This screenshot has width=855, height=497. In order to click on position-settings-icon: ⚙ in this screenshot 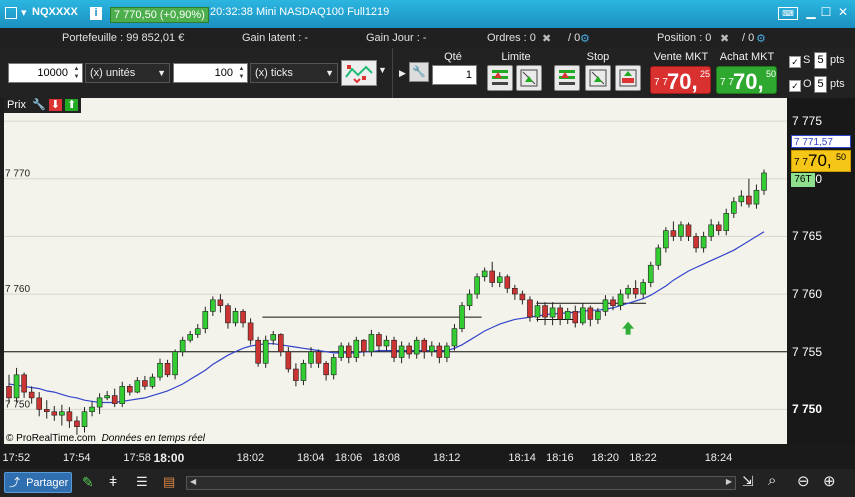, I will do `click(761, 38)`.